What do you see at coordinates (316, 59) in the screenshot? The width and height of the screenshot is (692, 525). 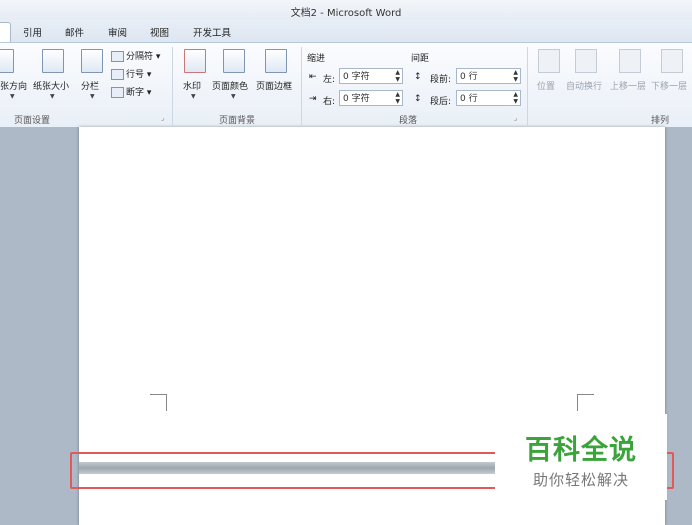 I see `indent-header: 缩进` at bounding box center [316, 59].